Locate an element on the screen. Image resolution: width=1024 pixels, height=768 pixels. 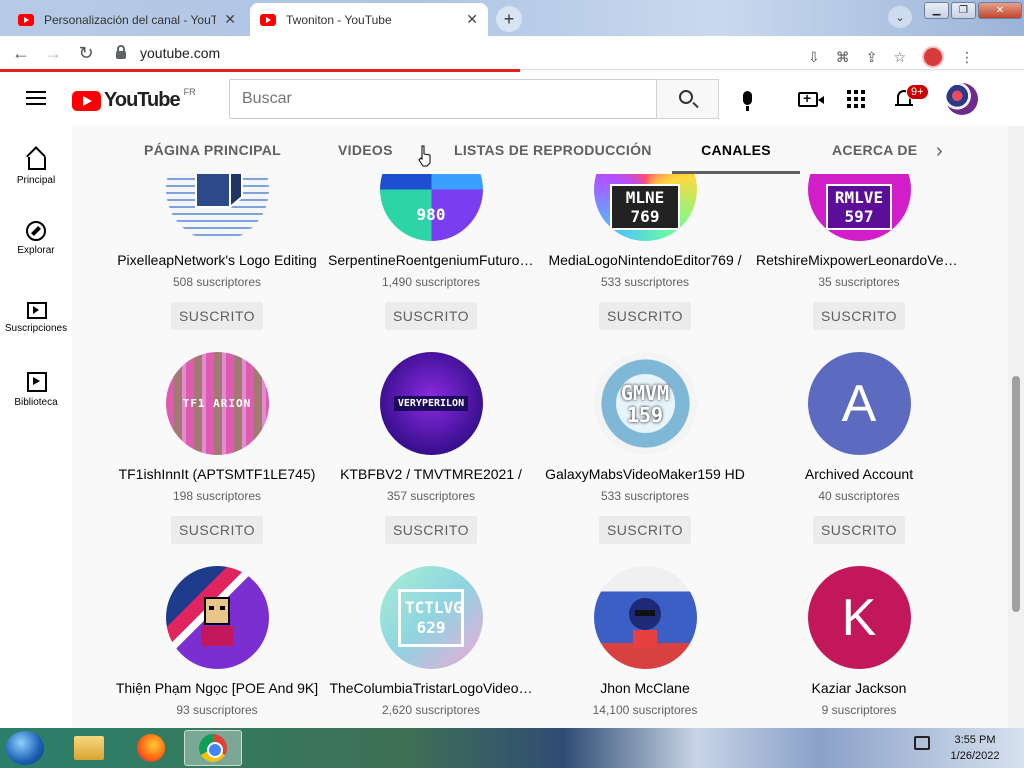
chrome-menu-icon: ⋮ is located at coordinates (967, 57).